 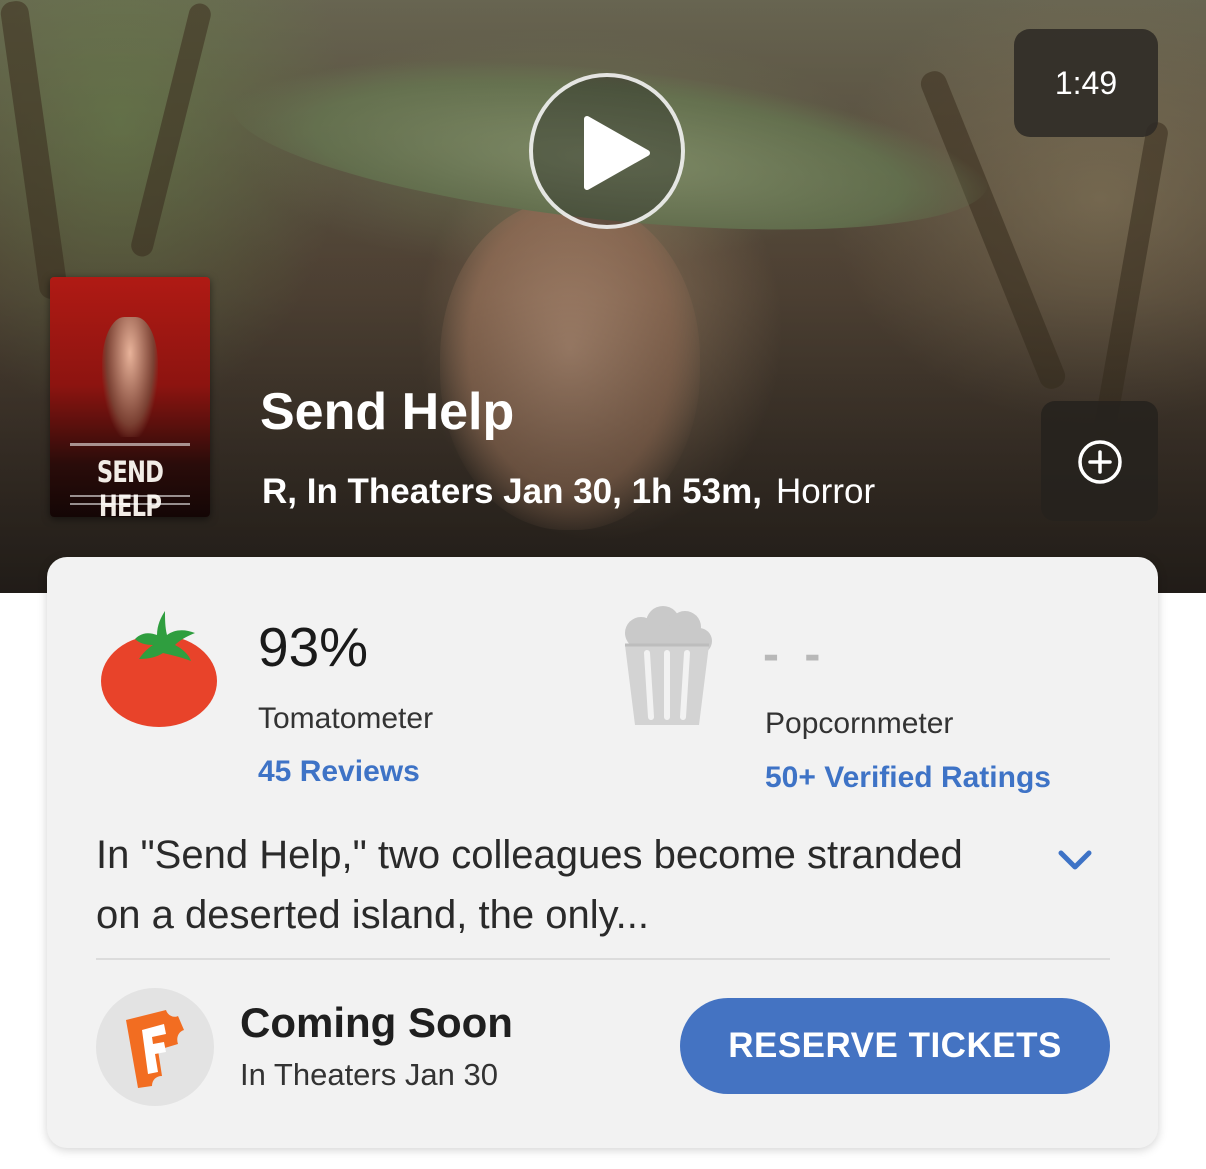 I want to click on tomatometer-reviews-link: 45 Reviews, so click(x=339, y=772).